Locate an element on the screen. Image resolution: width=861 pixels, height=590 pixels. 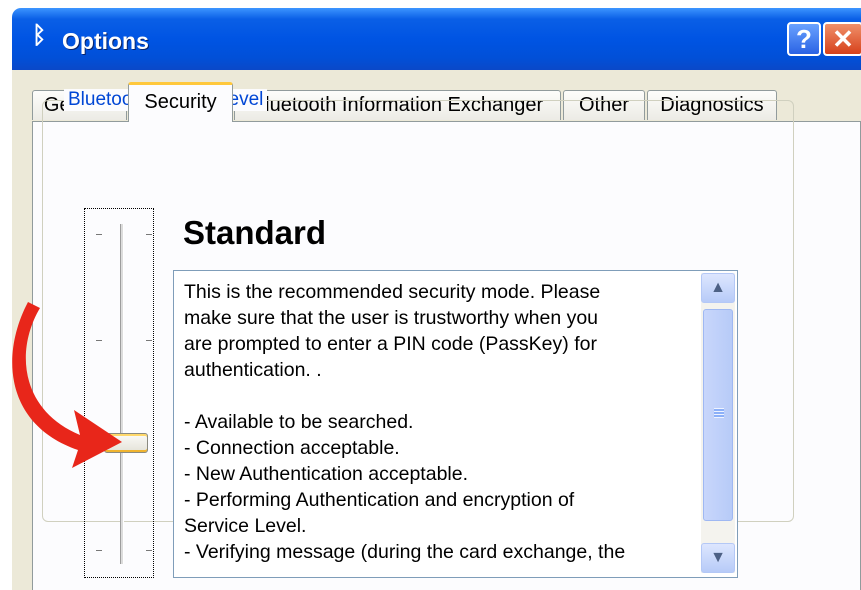
close-button: ✕ is located at coordinates (842, 39).